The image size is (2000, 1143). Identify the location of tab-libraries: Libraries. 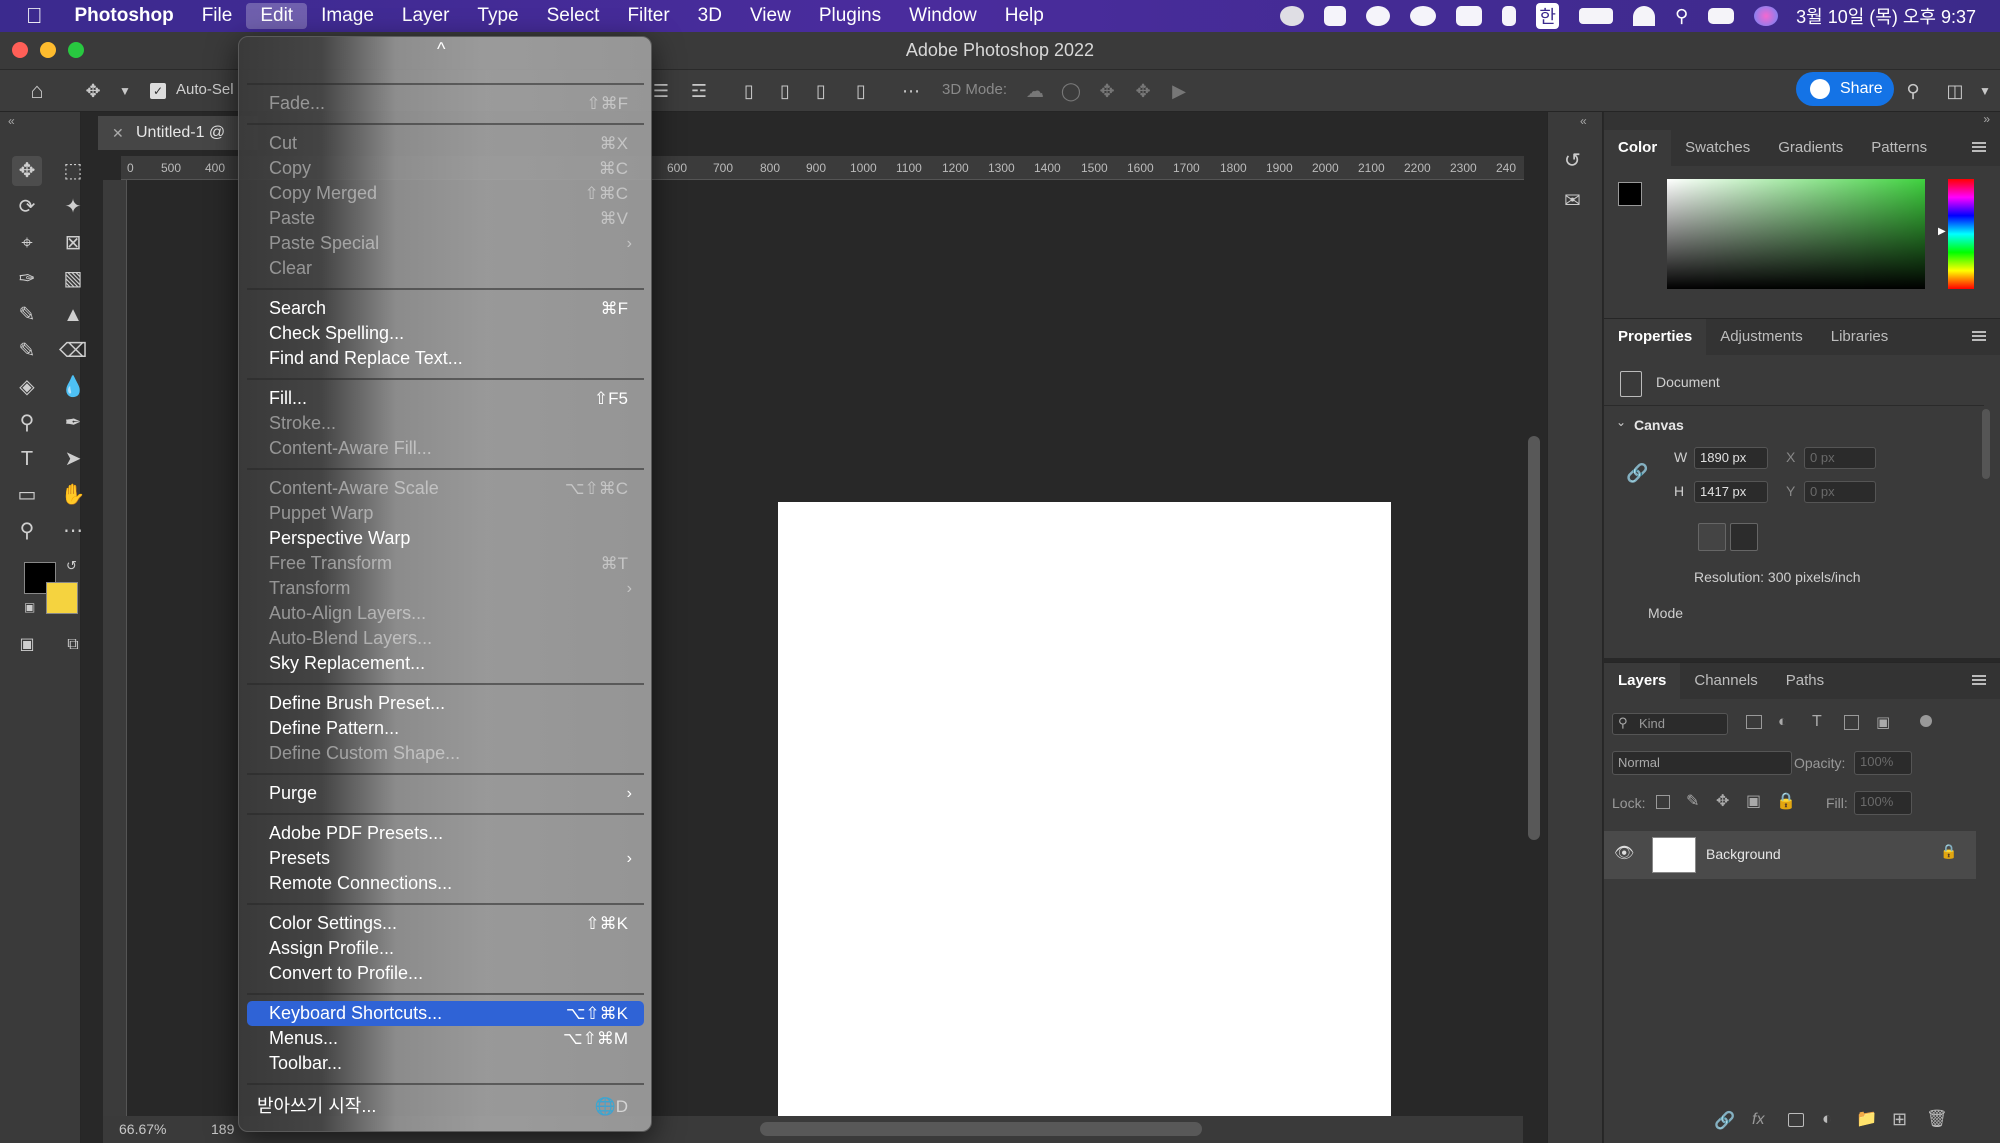
(1860, 337).